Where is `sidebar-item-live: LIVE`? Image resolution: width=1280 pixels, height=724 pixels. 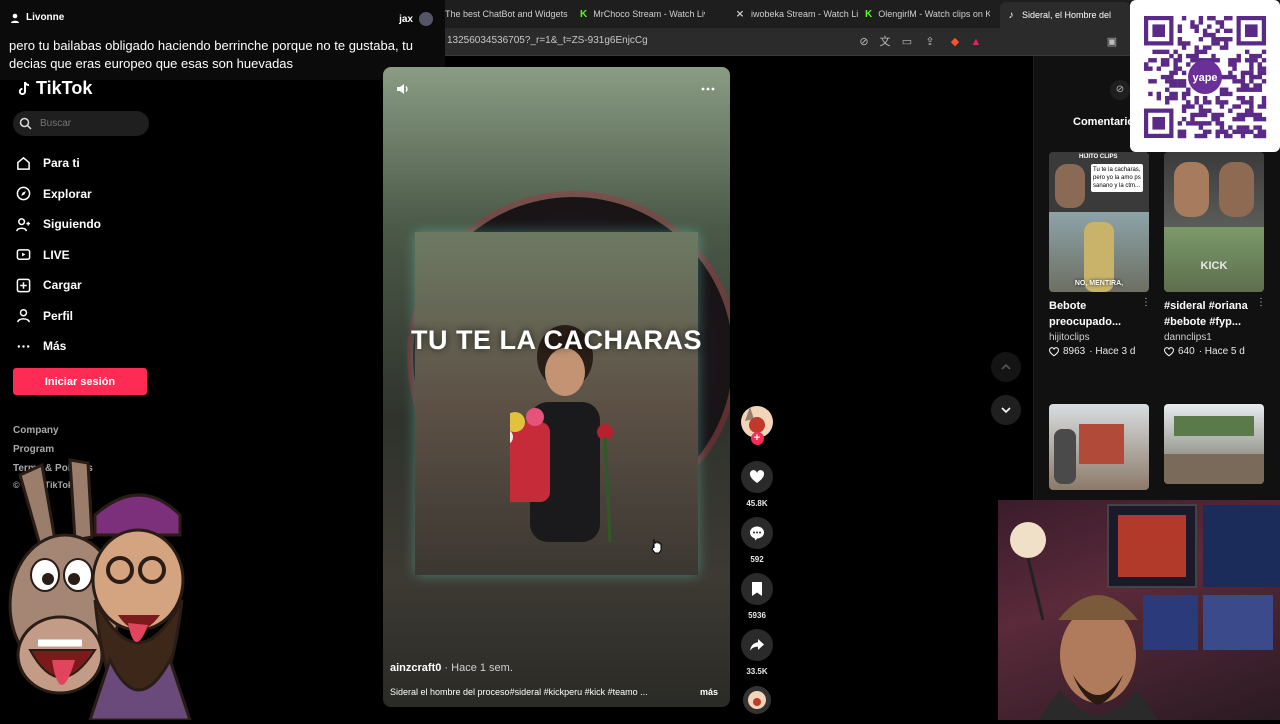 sidebar-item-live: LIVE is located at coordinates (91, 255).